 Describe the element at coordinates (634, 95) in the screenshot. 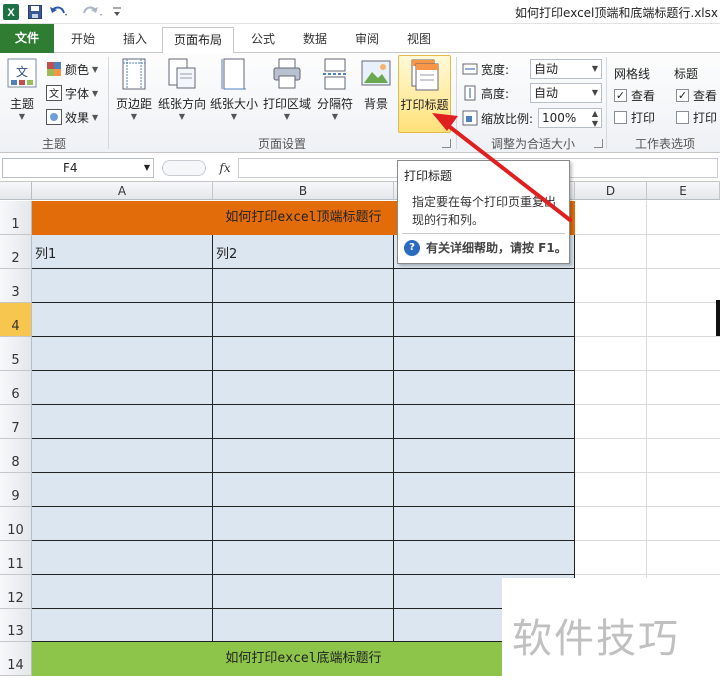

I see `gridlines-view-checkbox: ✓ 查看` at that location.